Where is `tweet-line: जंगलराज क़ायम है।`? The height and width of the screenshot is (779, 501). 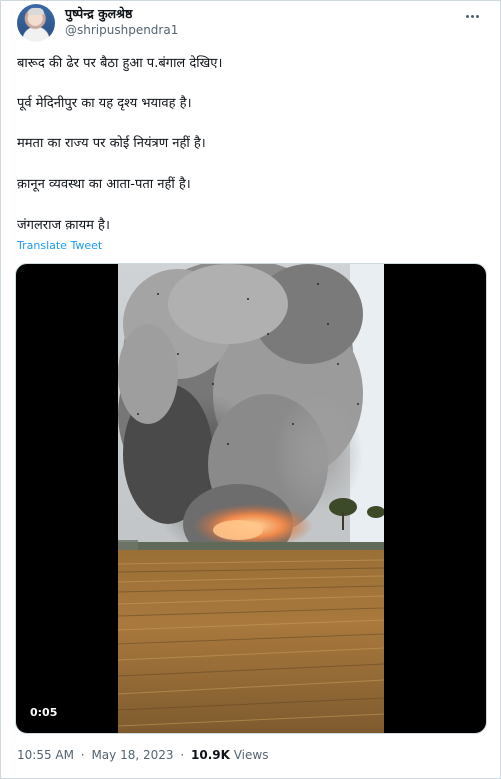
tweet-line: जंगलराज क़ायम है। is located at coordinates (63, 225).